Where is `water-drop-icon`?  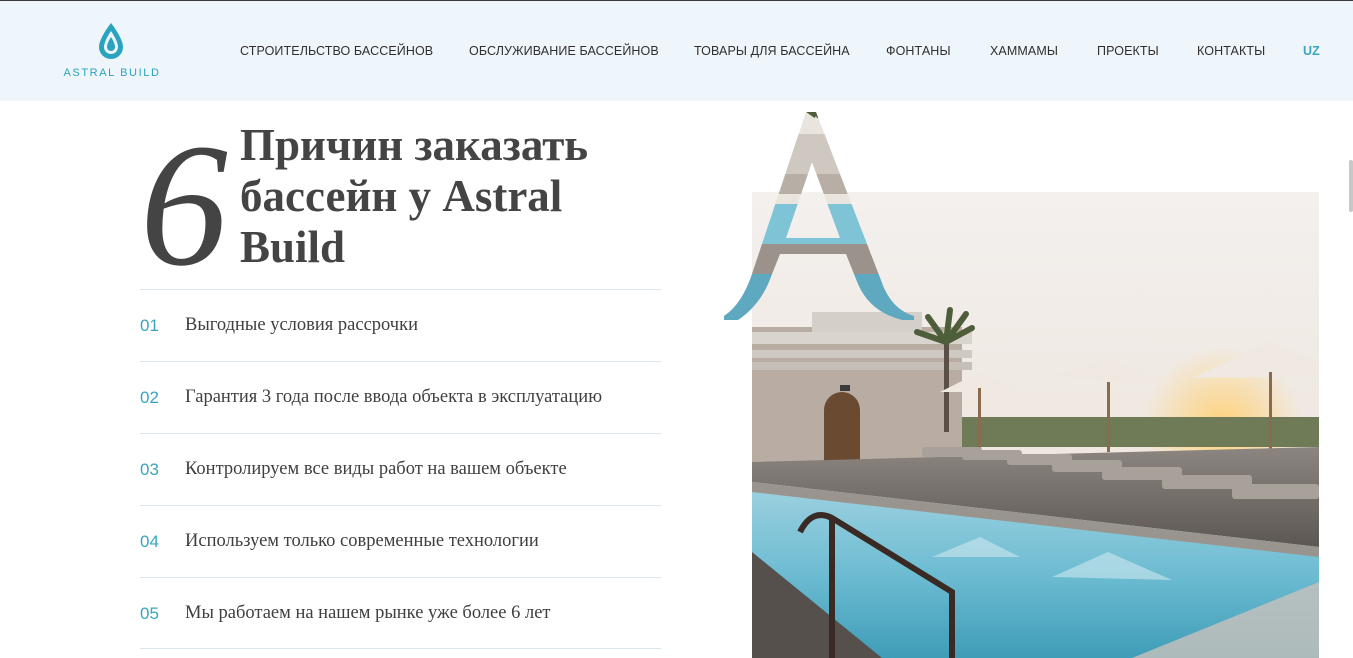 water-drop-icon is located at coordinates (111, 41).